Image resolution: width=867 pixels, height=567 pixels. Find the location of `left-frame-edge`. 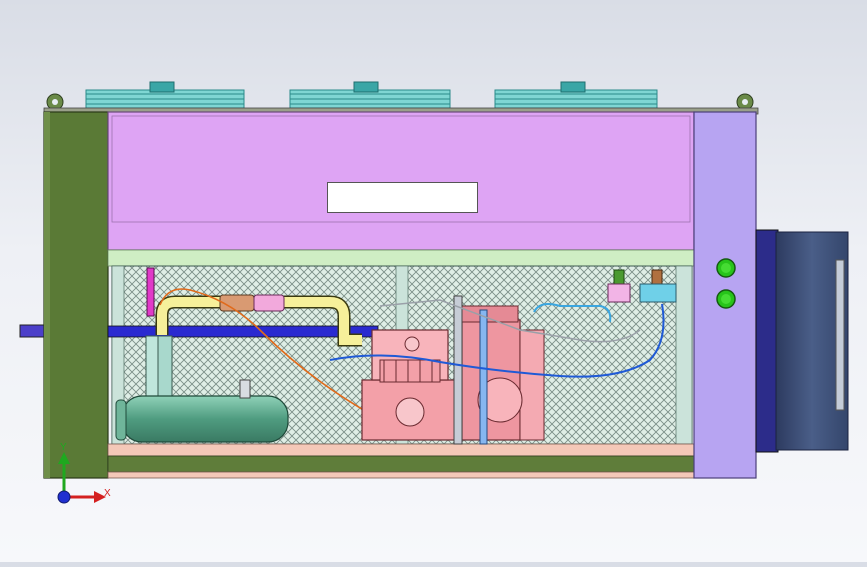

left-frame-edge is located at coordinates (47, 295).